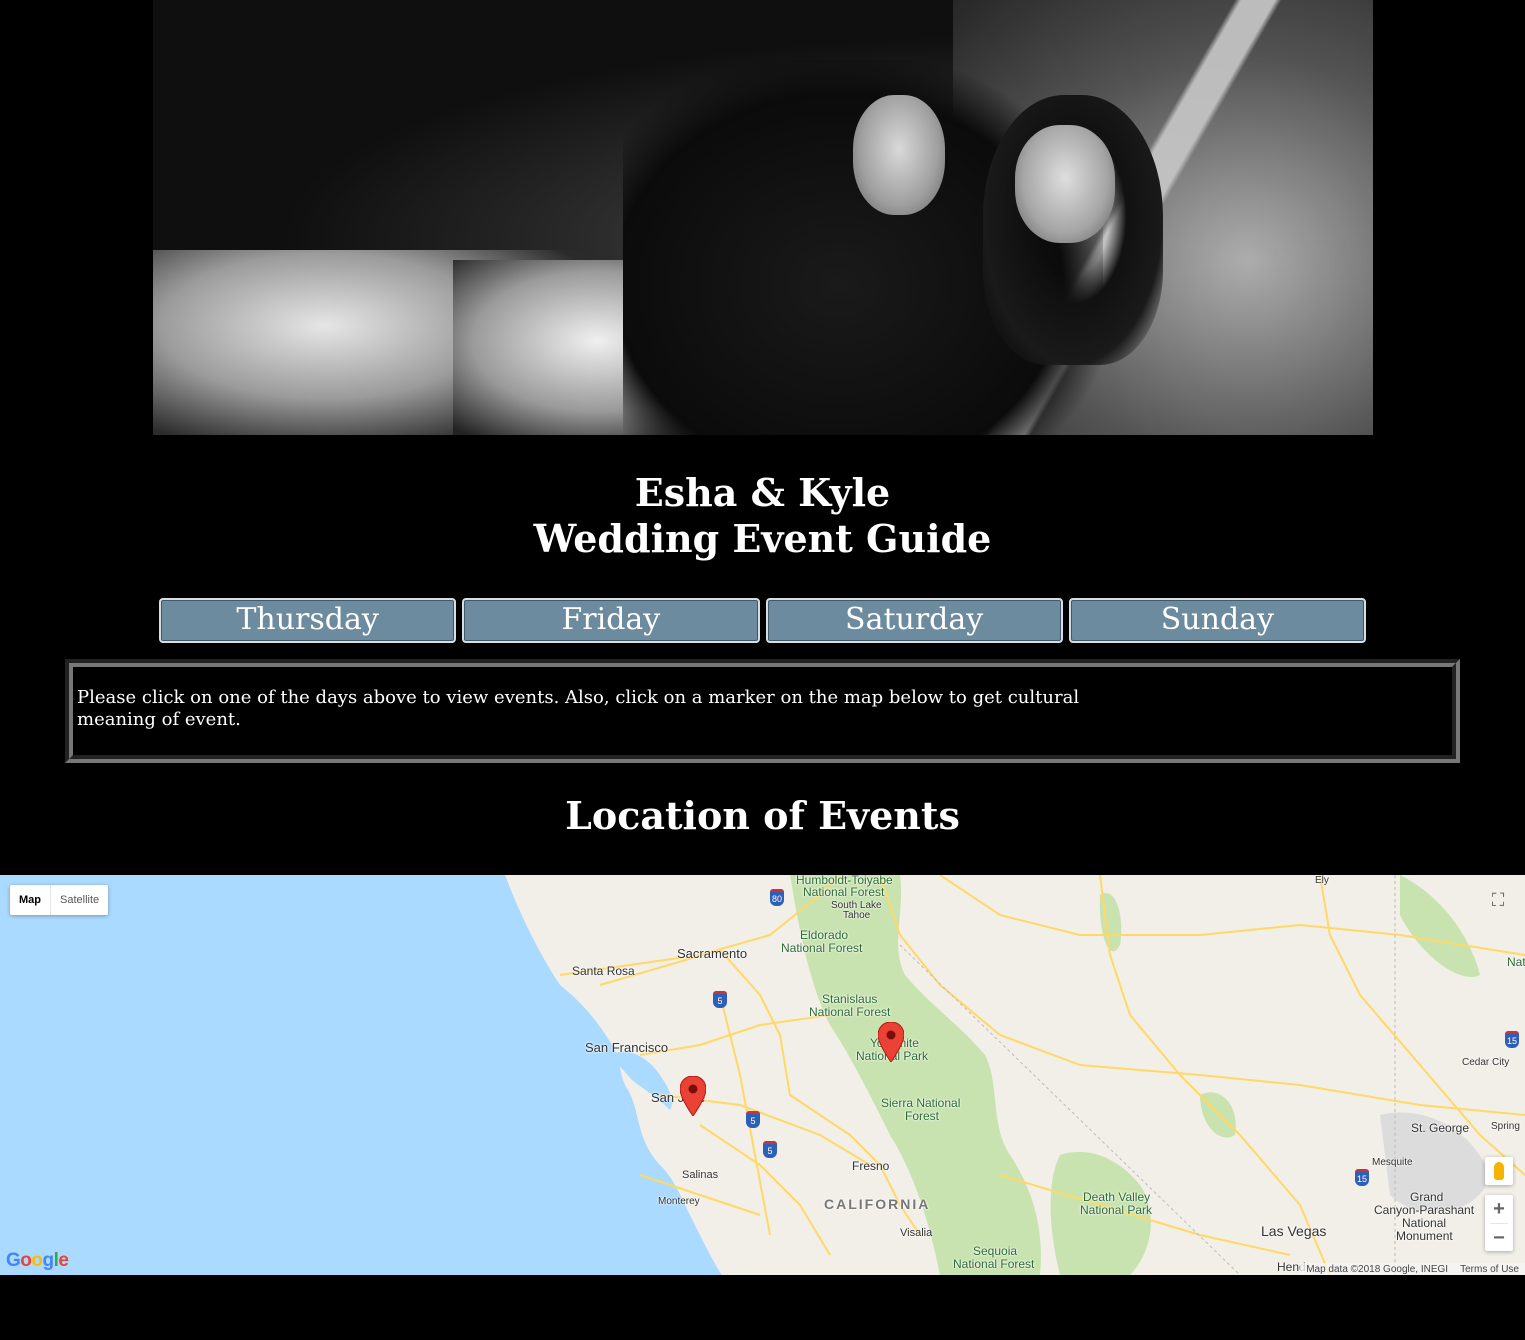 This screenshot has width=1525, height=1340. I want to click on label-visalia: Visalia, so click(916, 1233).